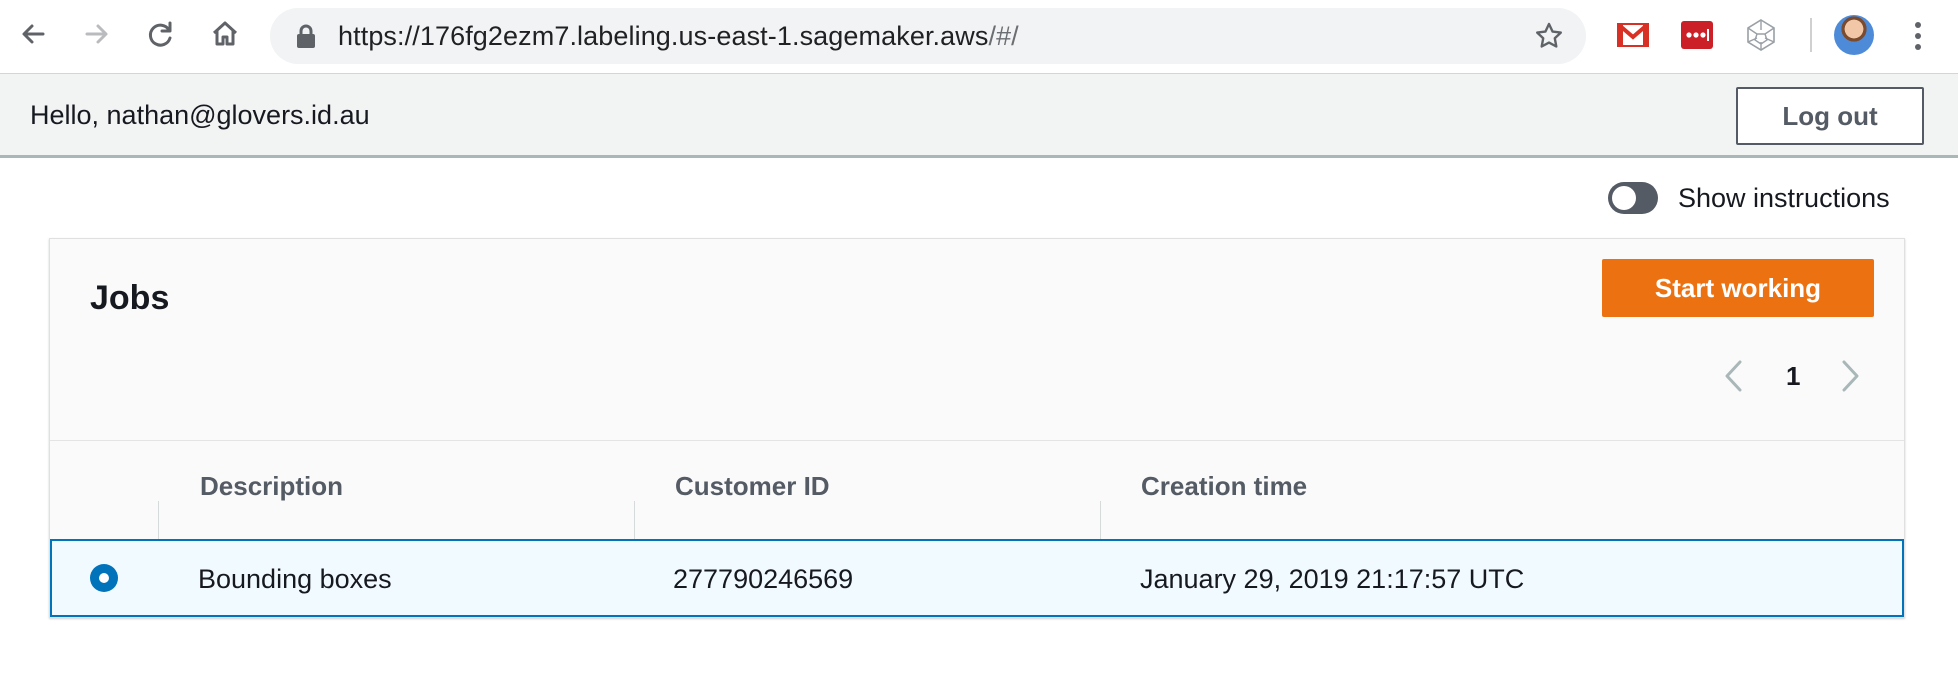 This screenshot has width=1958, height=684. Describe the element at coordinates (1633, 35) in the screenshot. I see `gmail-icon` at that location.